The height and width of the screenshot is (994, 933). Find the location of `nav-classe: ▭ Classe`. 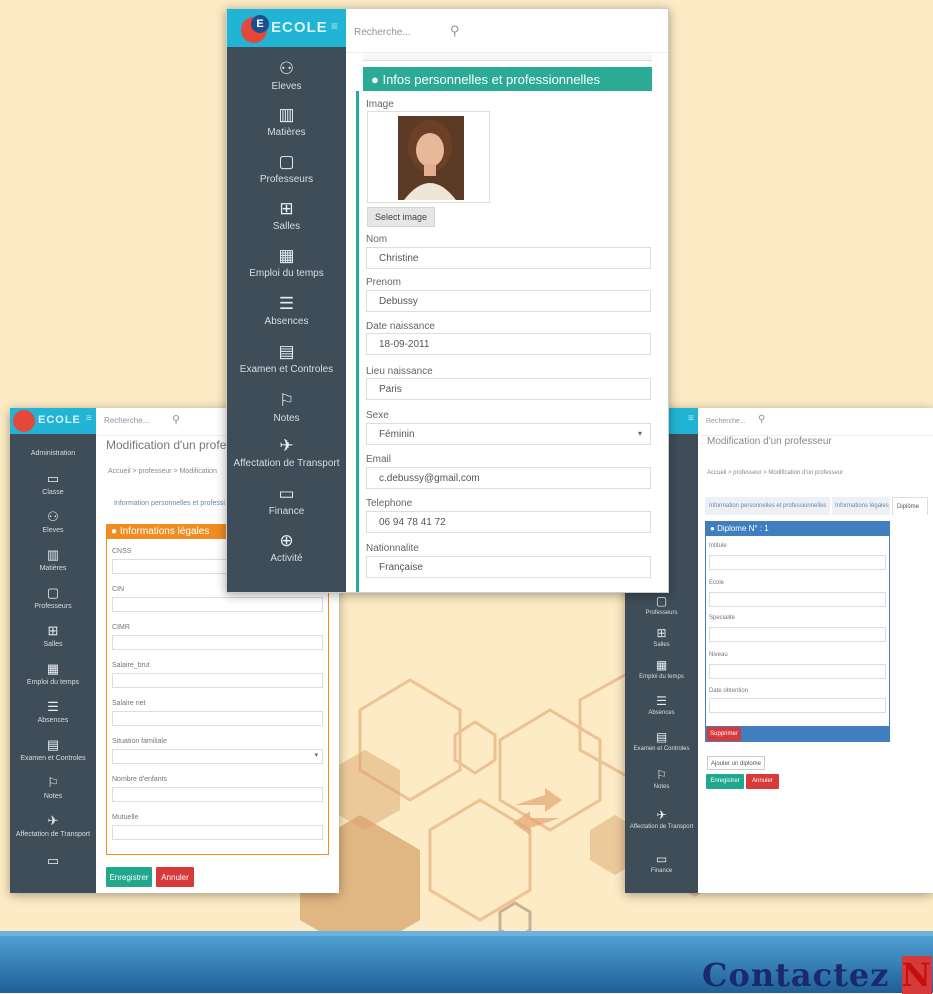

nav-classe: ▭ Classe is located at coordinates (53, 483).